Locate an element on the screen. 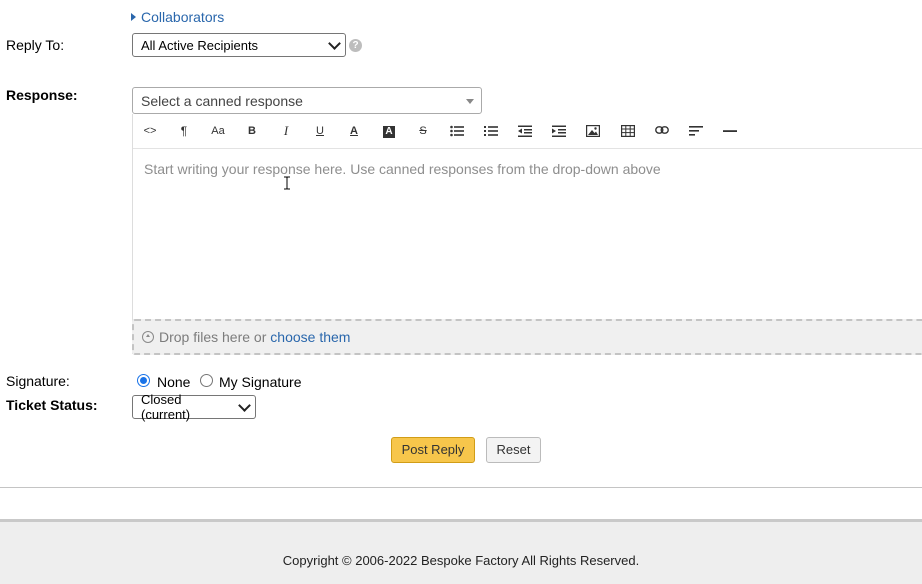 This screenshot has width=922, height=584. alignment-icon is located at coordinates (696, 131).